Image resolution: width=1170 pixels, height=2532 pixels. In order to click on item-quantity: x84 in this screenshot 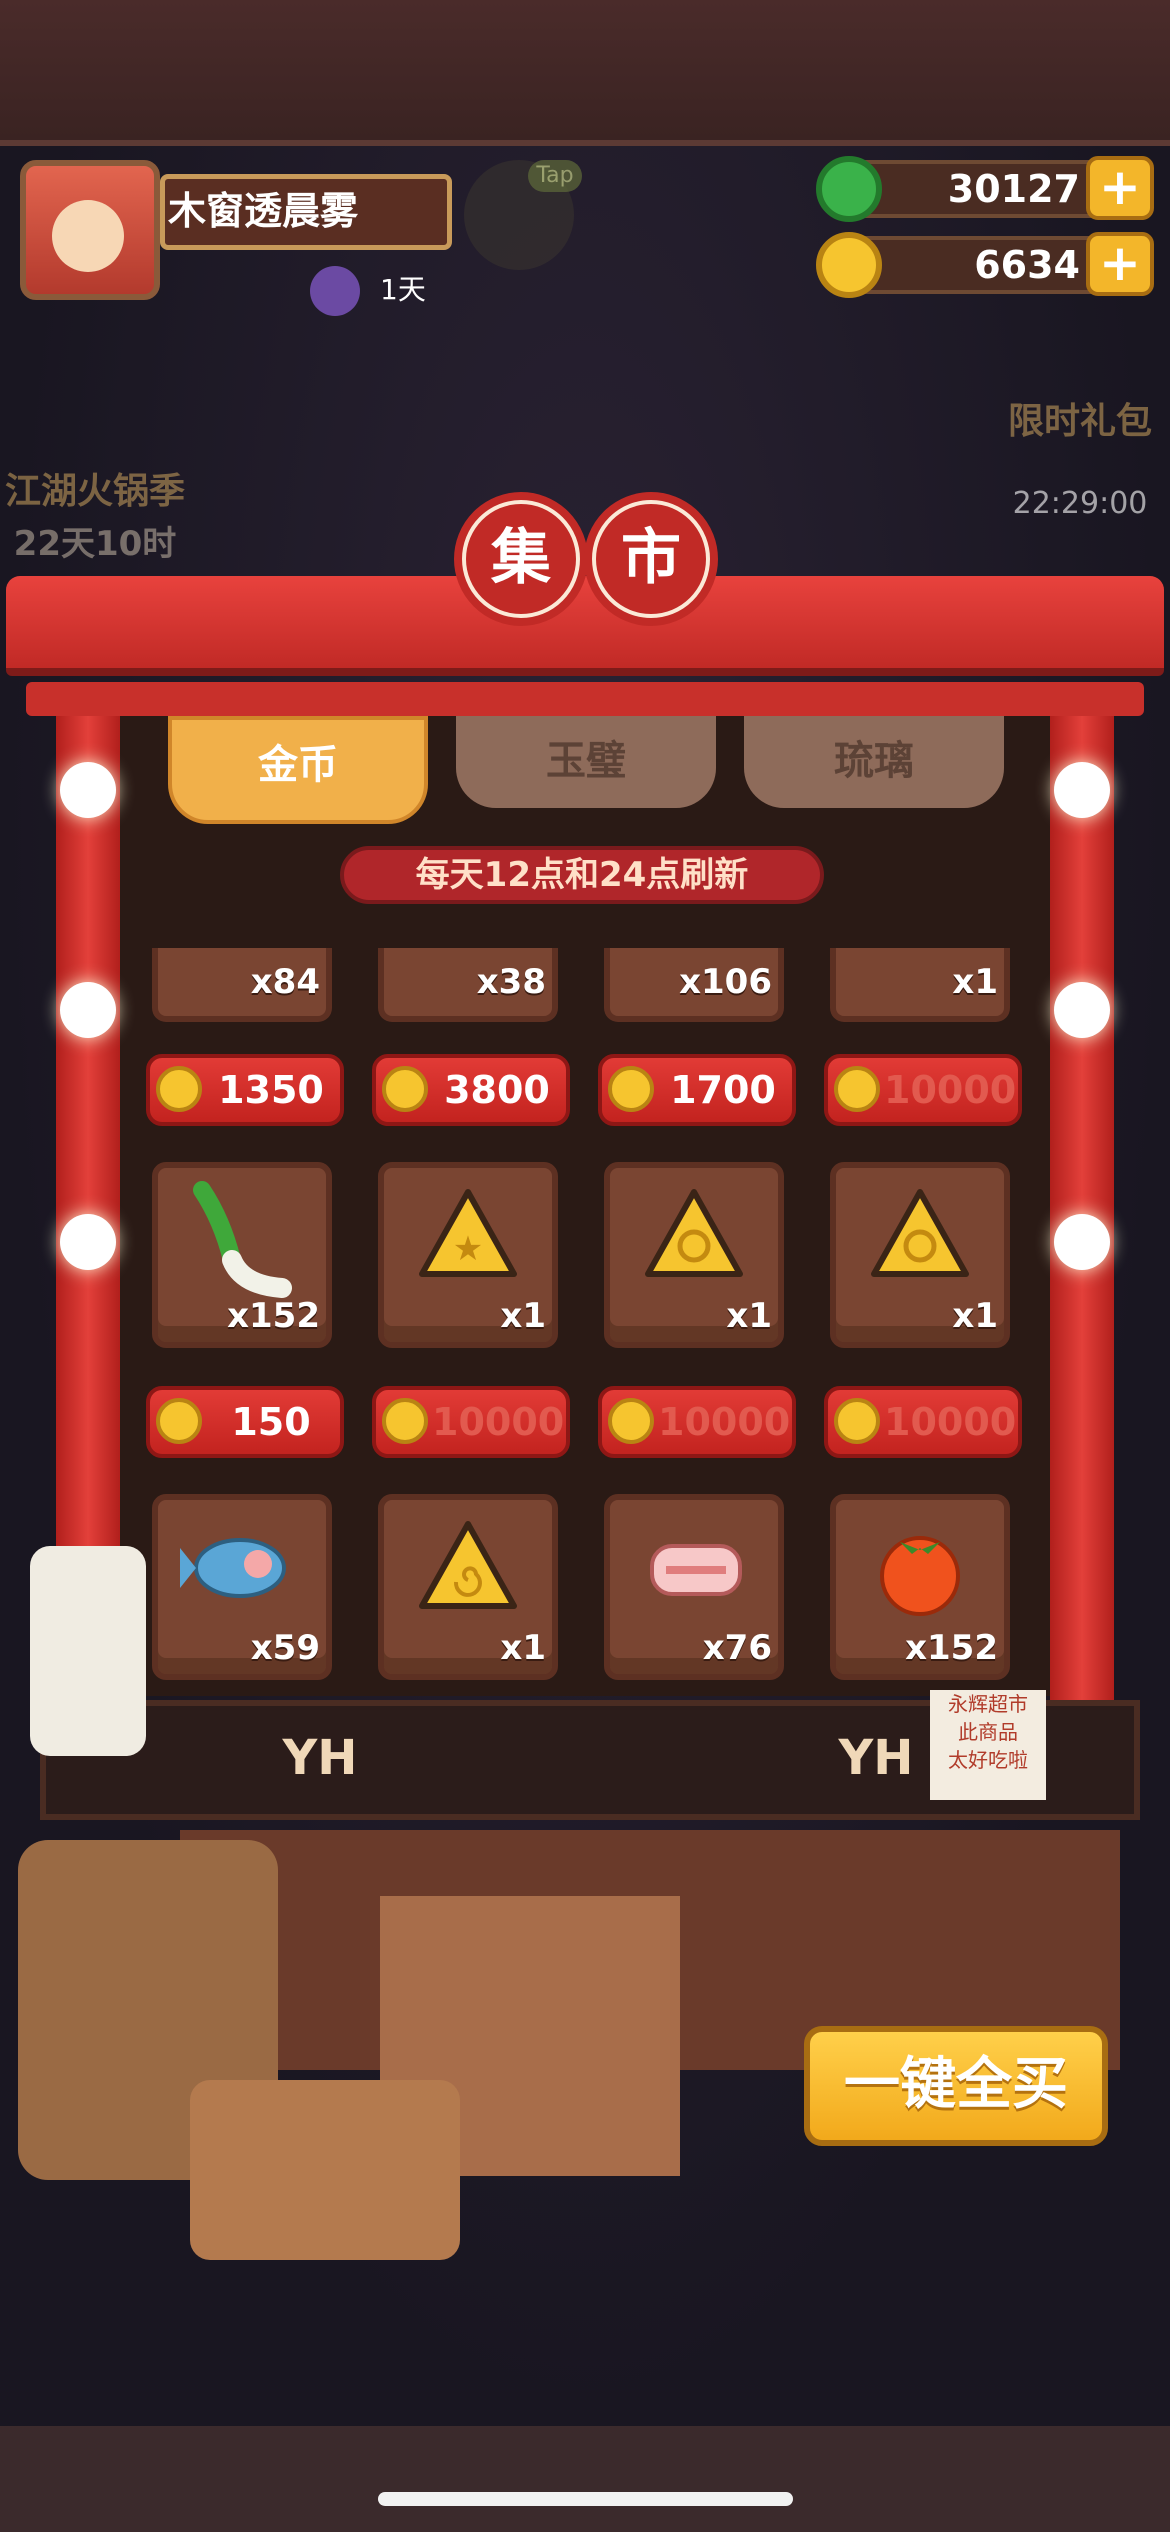, I will do `click(285, 982)`.